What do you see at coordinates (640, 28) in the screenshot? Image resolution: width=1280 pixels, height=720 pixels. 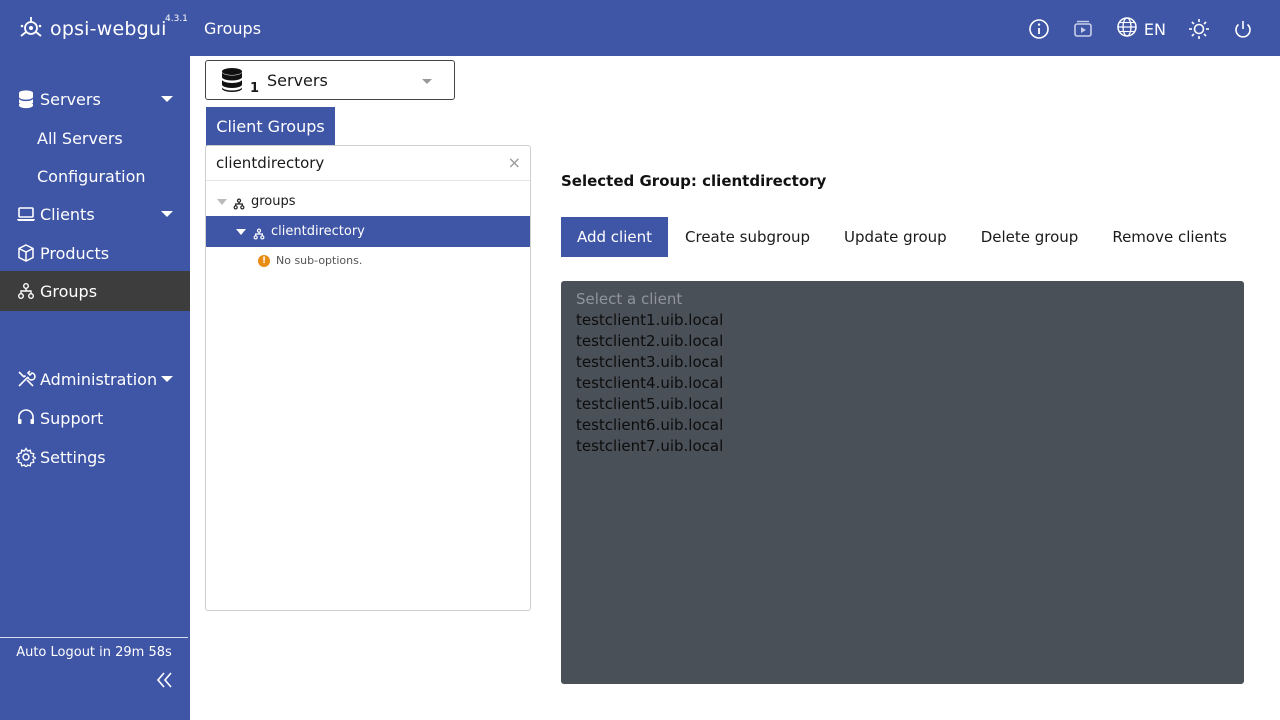 I see `top-navbar: opsi-webgui 4.3.1 Groups EN` at bounding box center [640, 28].